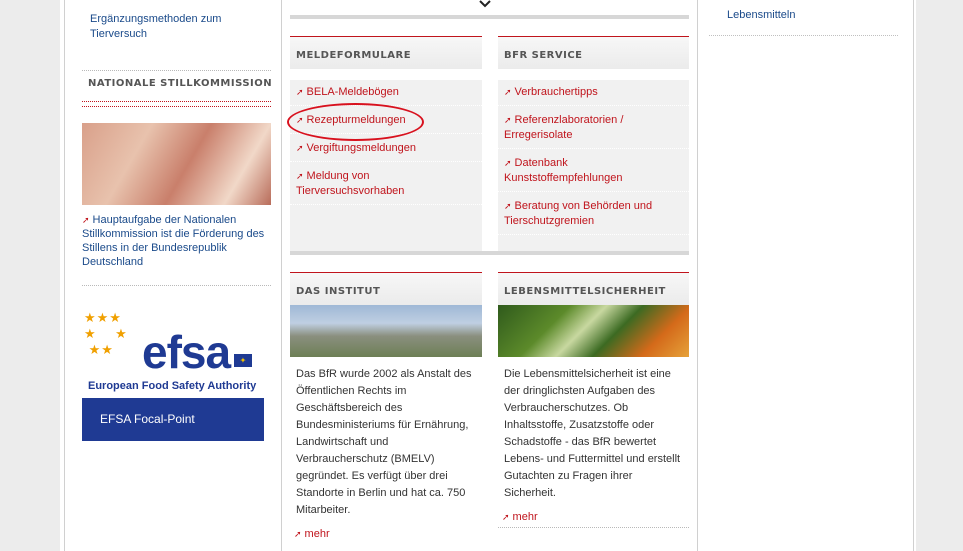  I want to click on link-verbrauchertipps: ➚ Verbrauchertipps, so click(593, 93).